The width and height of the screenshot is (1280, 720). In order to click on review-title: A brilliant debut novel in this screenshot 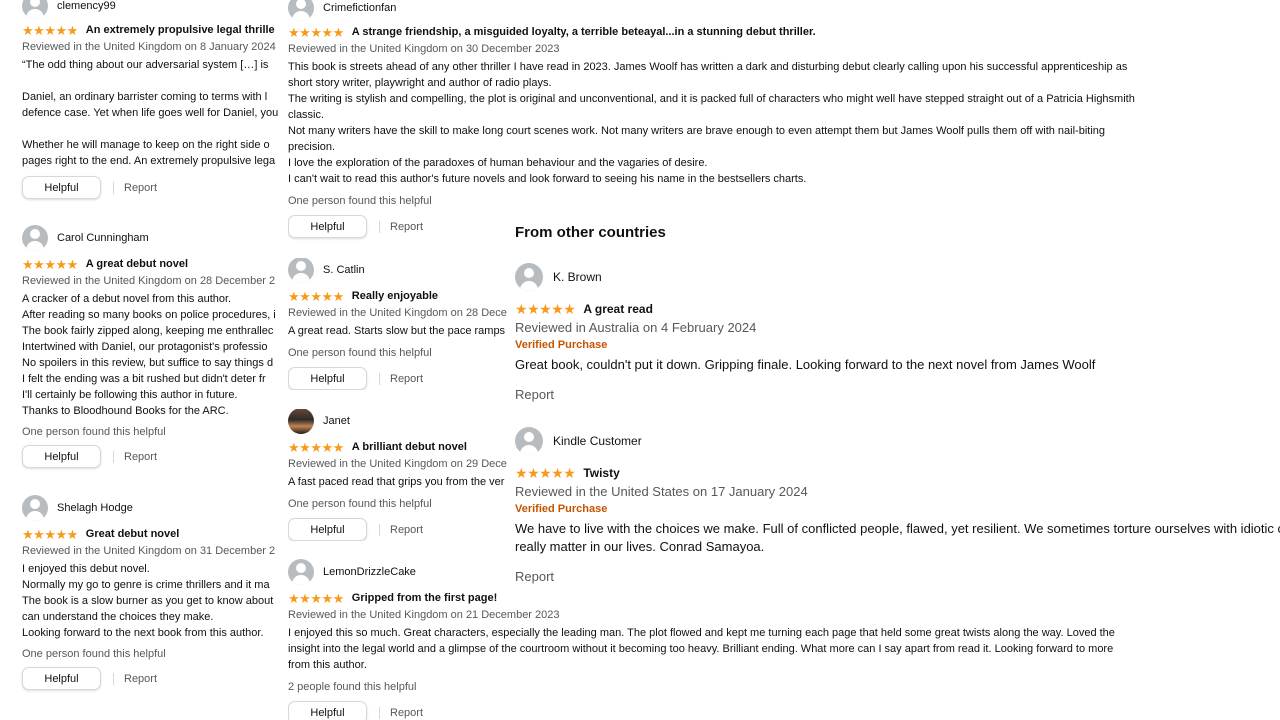, I will do `click(409, 447)`.